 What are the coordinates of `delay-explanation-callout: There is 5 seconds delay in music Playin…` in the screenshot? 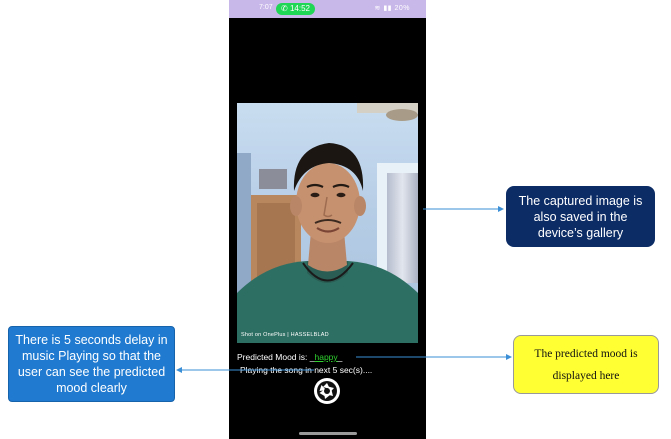 It's located at (91, 364).